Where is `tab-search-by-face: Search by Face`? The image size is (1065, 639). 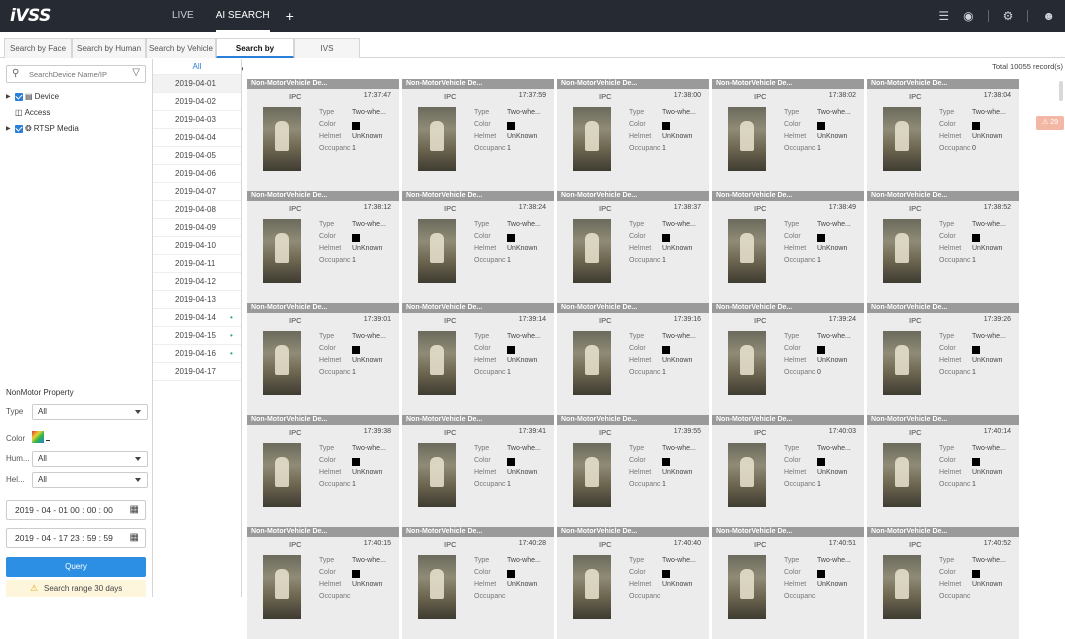
tab-search-by-face: Search by Face is located at coordinates (38, 48).